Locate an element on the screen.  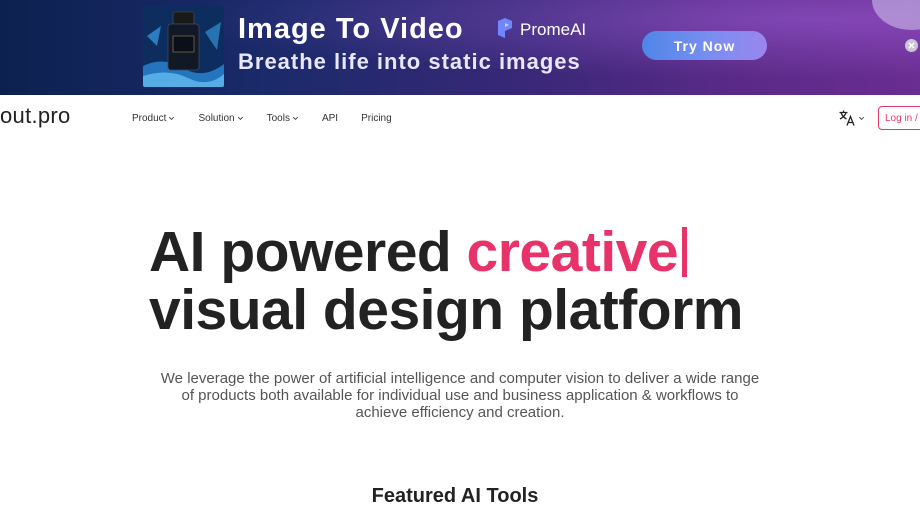
nav-item-product: Product is located at coordinates (153, 118).